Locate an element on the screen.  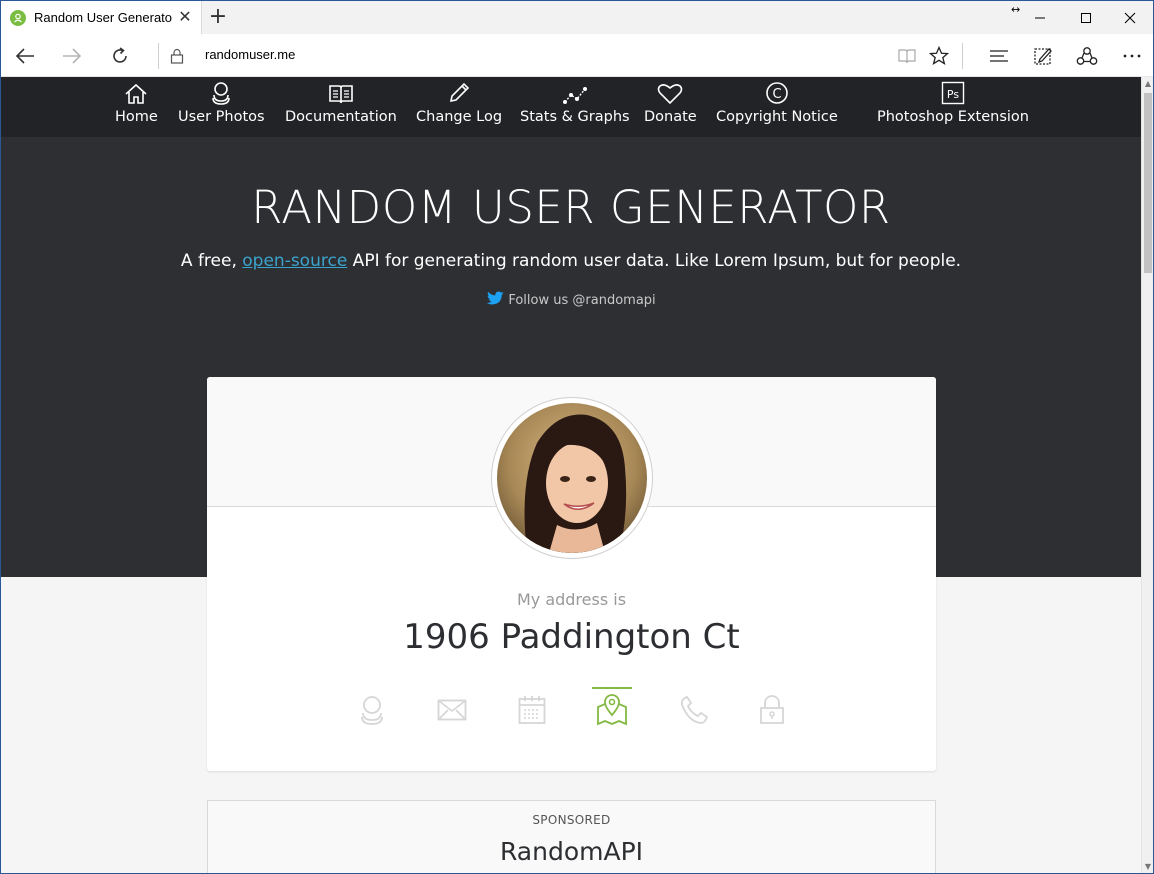
close-window-button is located at coordinates (1130, 17).